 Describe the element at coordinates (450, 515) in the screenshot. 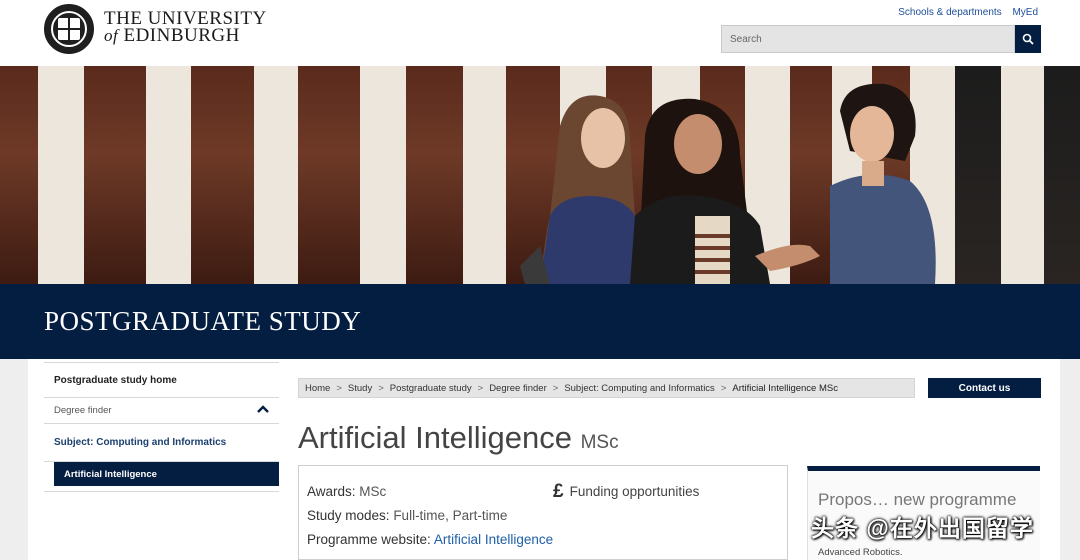

I see `study-modes-value: Full-time, Part-time` at that location.